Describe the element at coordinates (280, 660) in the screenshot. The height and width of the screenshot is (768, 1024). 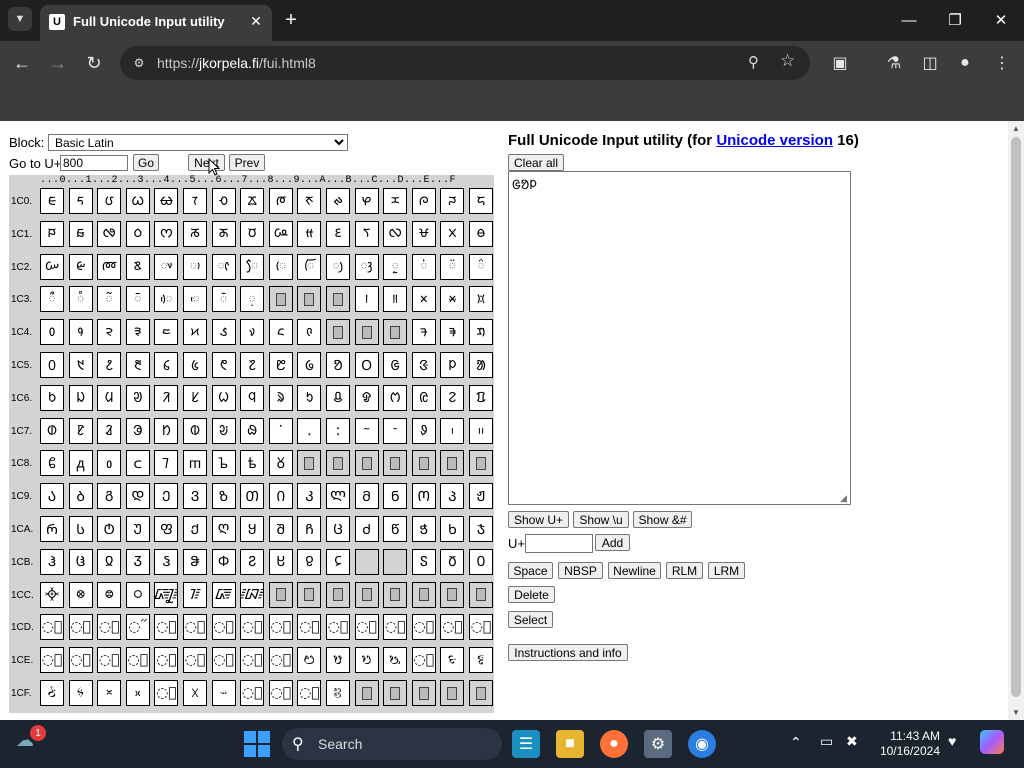
I see `char-cell: ◌᳨` at that location.